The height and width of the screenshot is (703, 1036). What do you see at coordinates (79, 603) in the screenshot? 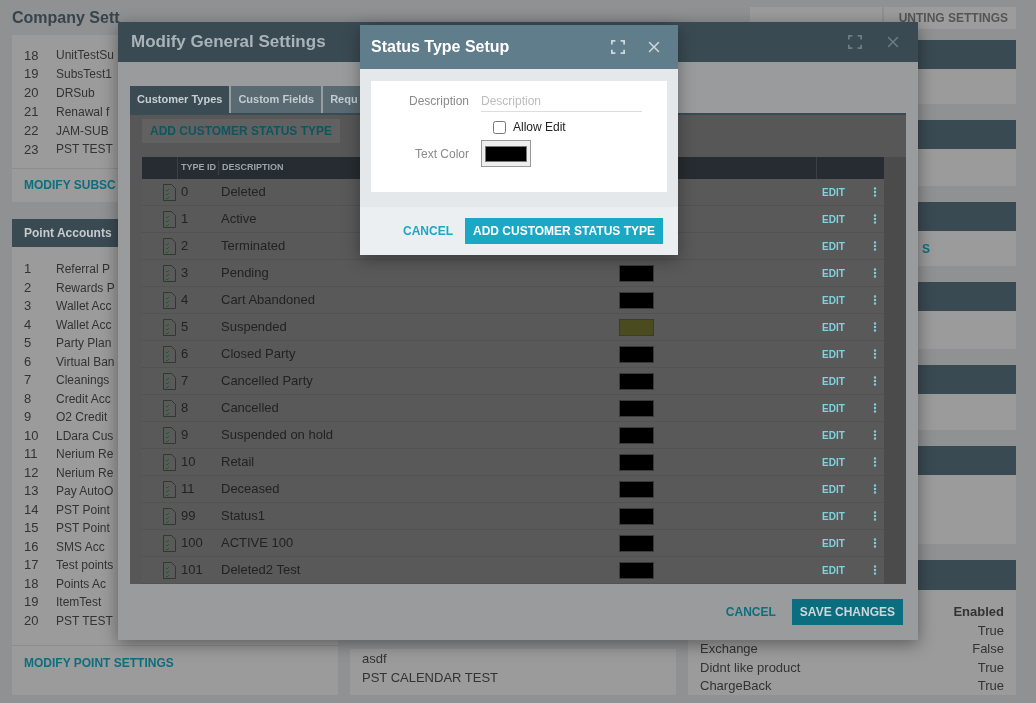
I see `point-account-name: ItemTest` at bounding box center [79, 603].